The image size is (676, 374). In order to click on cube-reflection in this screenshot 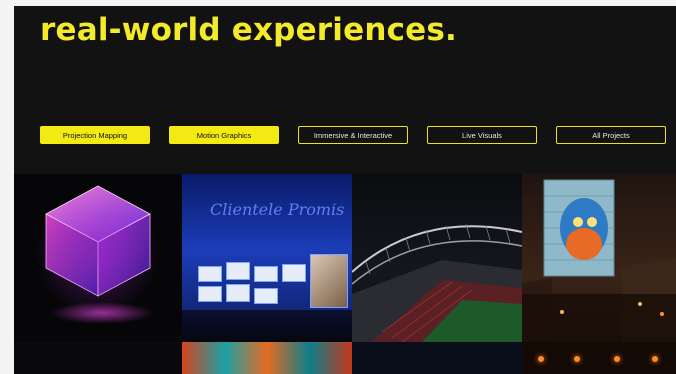, I will do `click(102, 313)`.